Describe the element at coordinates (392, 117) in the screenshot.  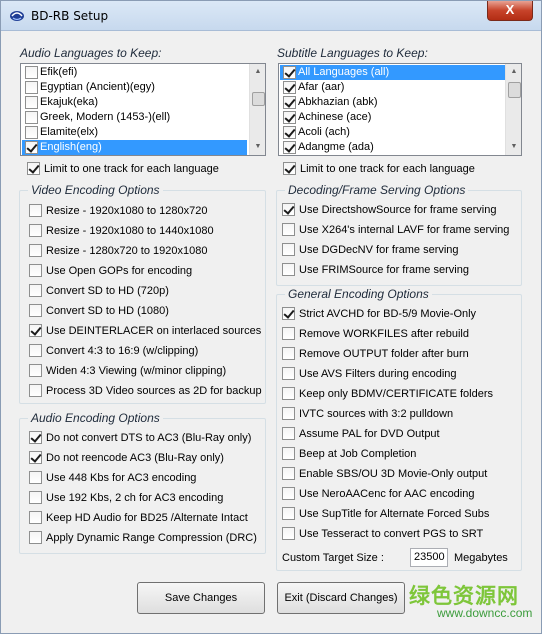
I see `list-item: Achinese (ace)` at that location.